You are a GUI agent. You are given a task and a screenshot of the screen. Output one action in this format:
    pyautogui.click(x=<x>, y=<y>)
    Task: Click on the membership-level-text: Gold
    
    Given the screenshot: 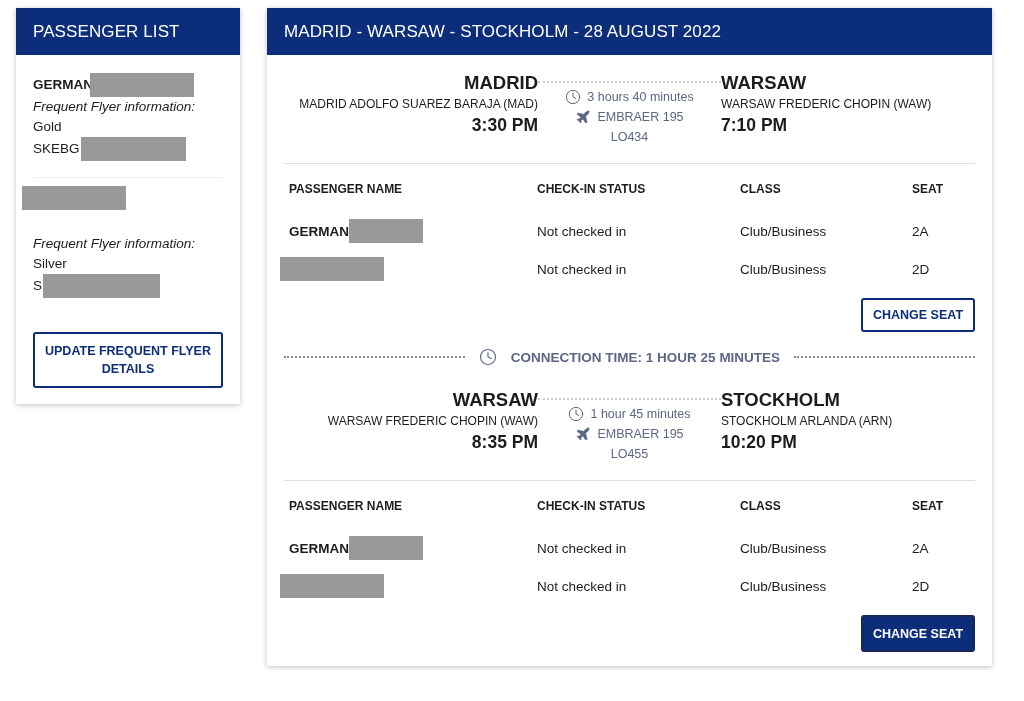 What is the action you would take?
    pyautogui.click(x=48, y=127)
    